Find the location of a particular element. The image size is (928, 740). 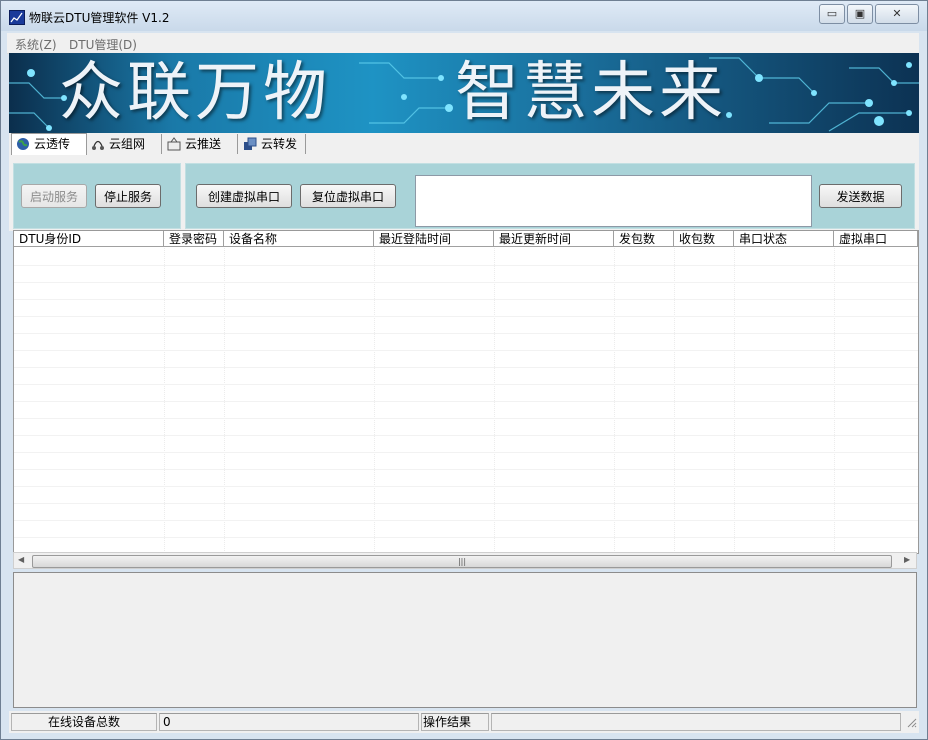

column-header-port-status: 串口状态 is located at coordinates (784, 239).